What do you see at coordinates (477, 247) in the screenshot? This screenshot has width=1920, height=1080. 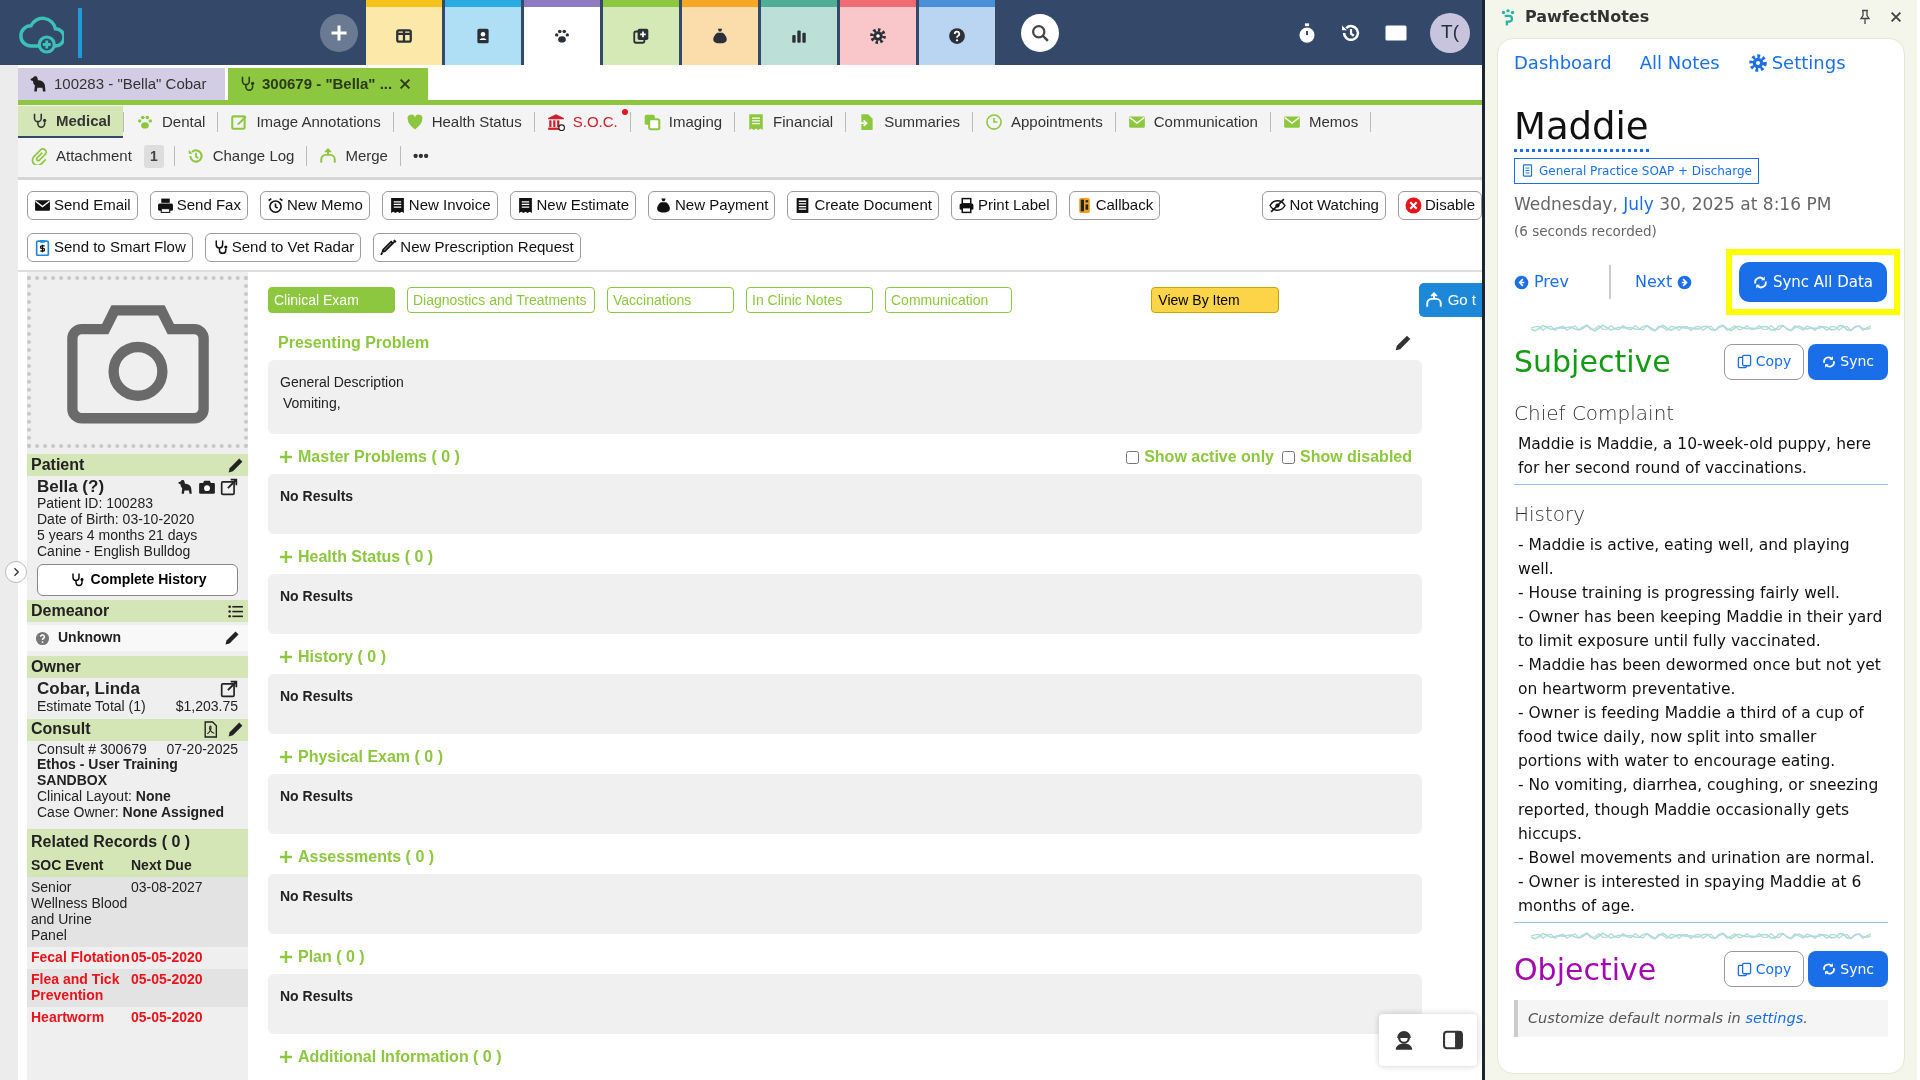 I see `action-button: New Prescription Request` at bounding box center [477, 247].